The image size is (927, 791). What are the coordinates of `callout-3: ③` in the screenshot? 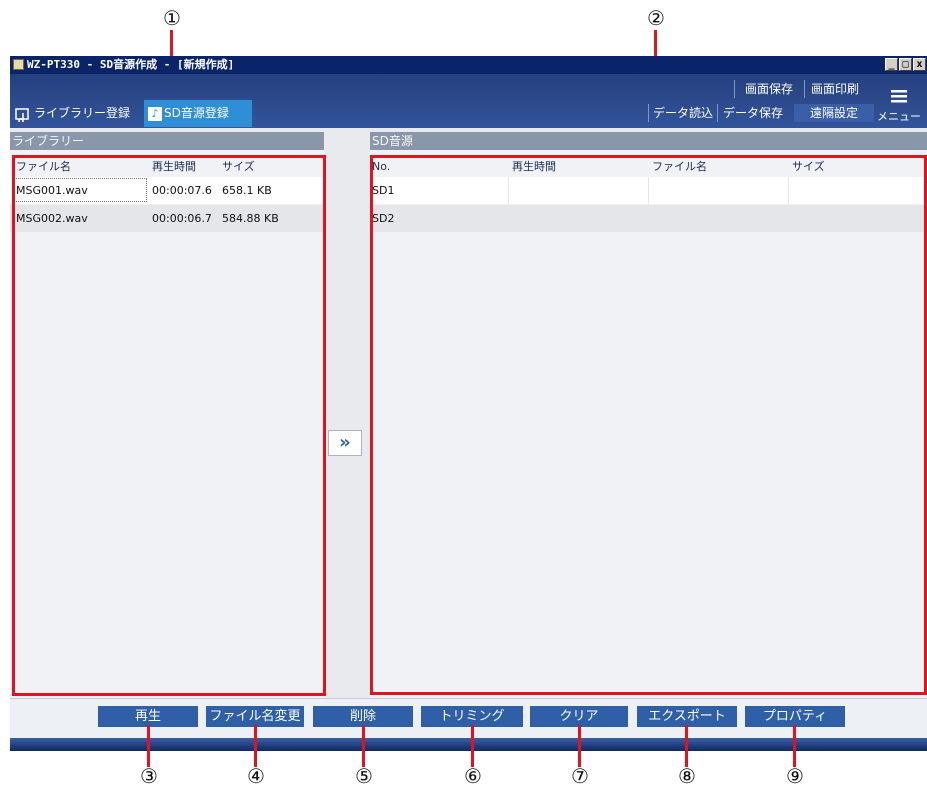 It's located at (149, 776).